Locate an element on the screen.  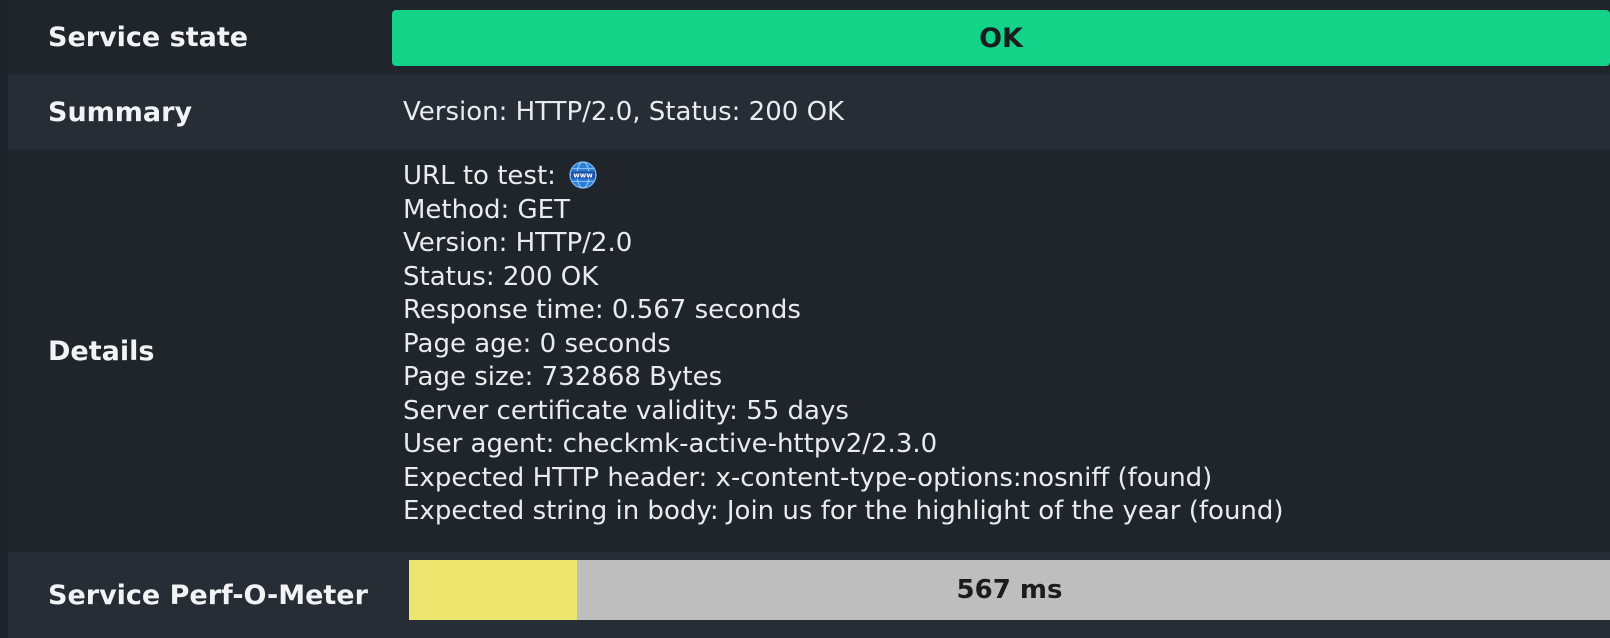
svg-text: www is located at coordinates (583, 176).